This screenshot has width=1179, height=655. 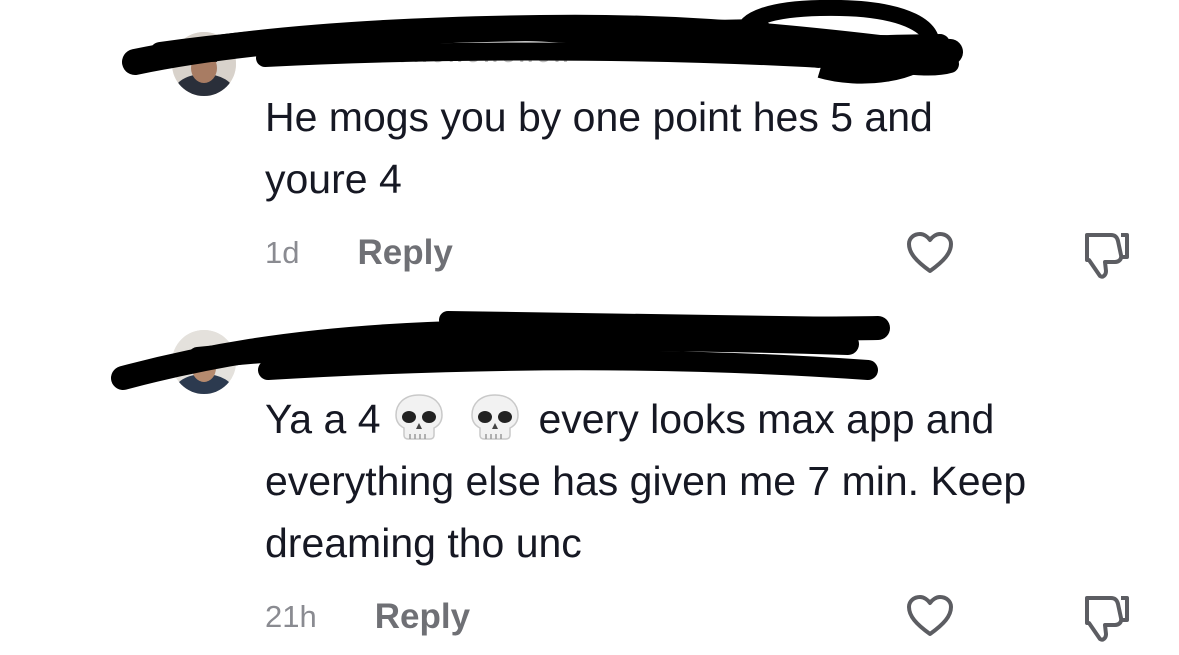 What do you see at coordinates (323, 419) in the screenshot?
I see `comment-text-start: Ya a 4` at bounding box center [323, 419].